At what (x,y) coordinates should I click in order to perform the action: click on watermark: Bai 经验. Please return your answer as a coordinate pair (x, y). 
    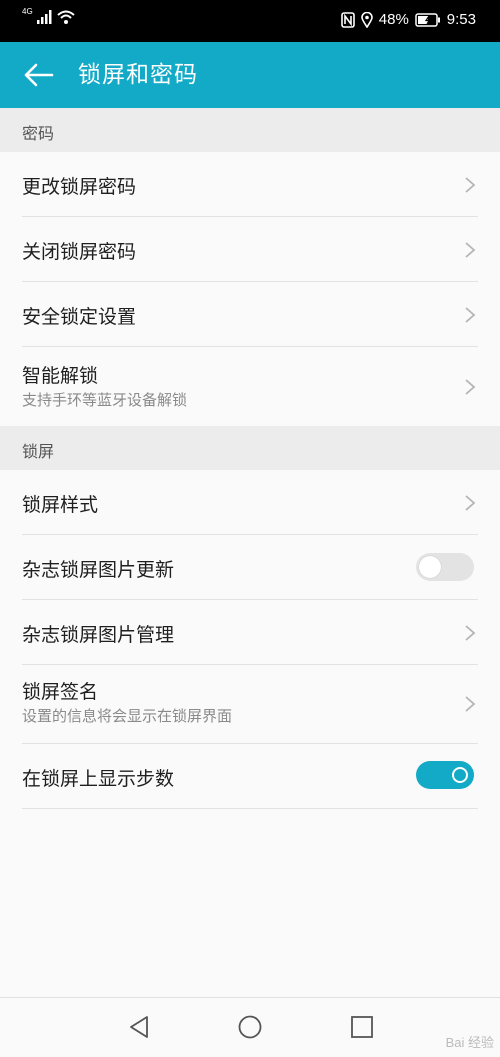
    Looking at the image, I should click on (469, 1042).